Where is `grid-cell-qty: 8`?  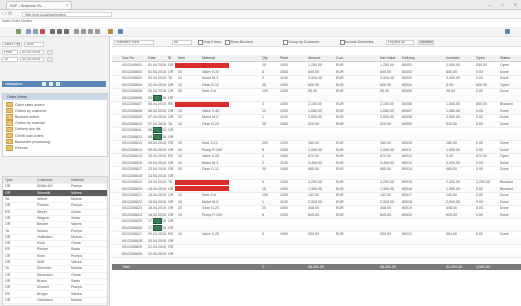 grid-cell-qty: 8 is located at coordinates (263, 149).